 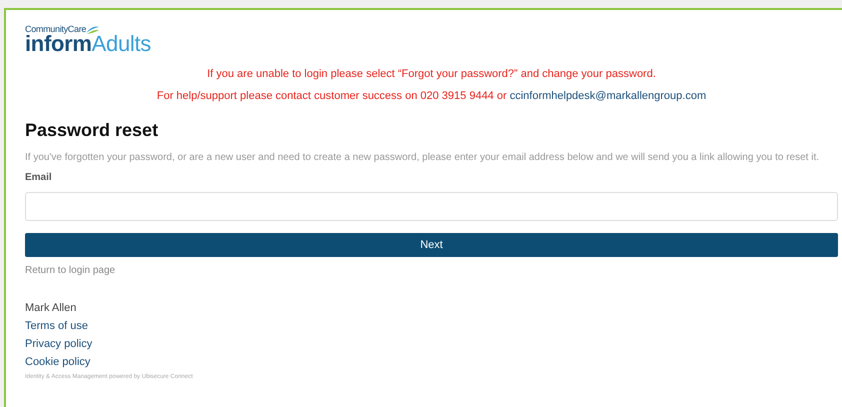 I want to click on email-link: ccinformhelpdesk@markallengroup.com, so click(x=608, y=96).